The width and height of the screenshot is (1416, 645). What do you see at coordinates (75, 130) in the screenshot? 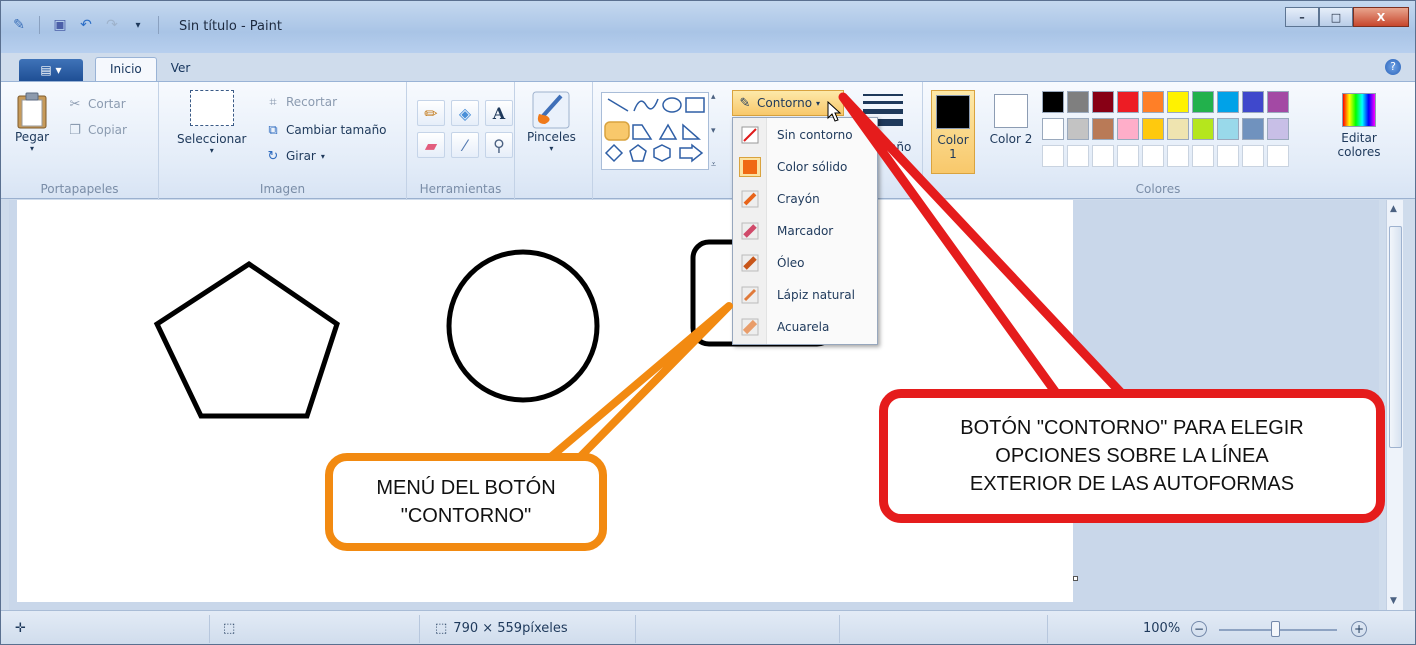
I see `copy-icon: ❐` at bounding box center [75, 130].